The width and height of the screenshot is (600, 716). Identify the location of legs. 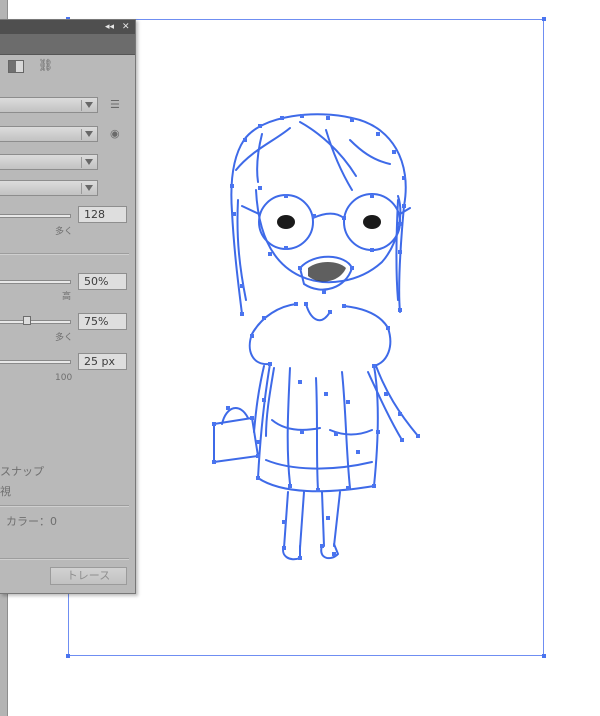
(312, 520).